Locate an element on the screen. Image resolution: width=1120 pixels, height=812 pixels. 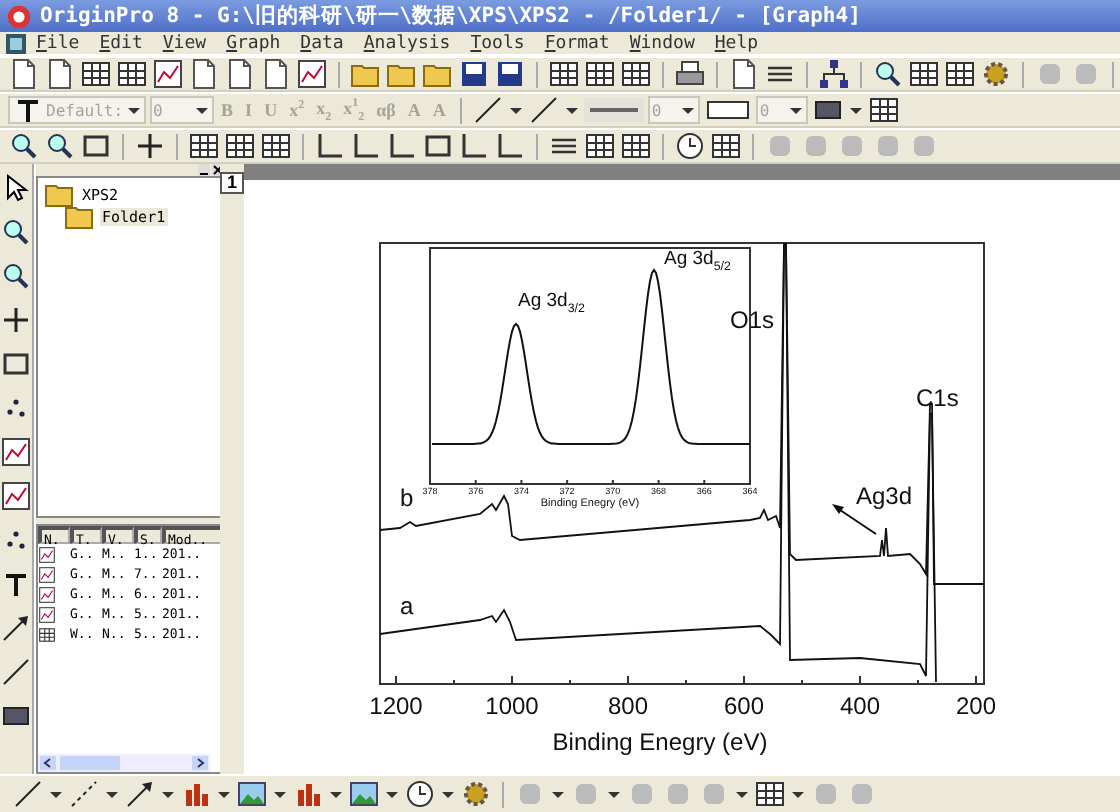
menu-item: Tools is located at coordinates (497, 43).